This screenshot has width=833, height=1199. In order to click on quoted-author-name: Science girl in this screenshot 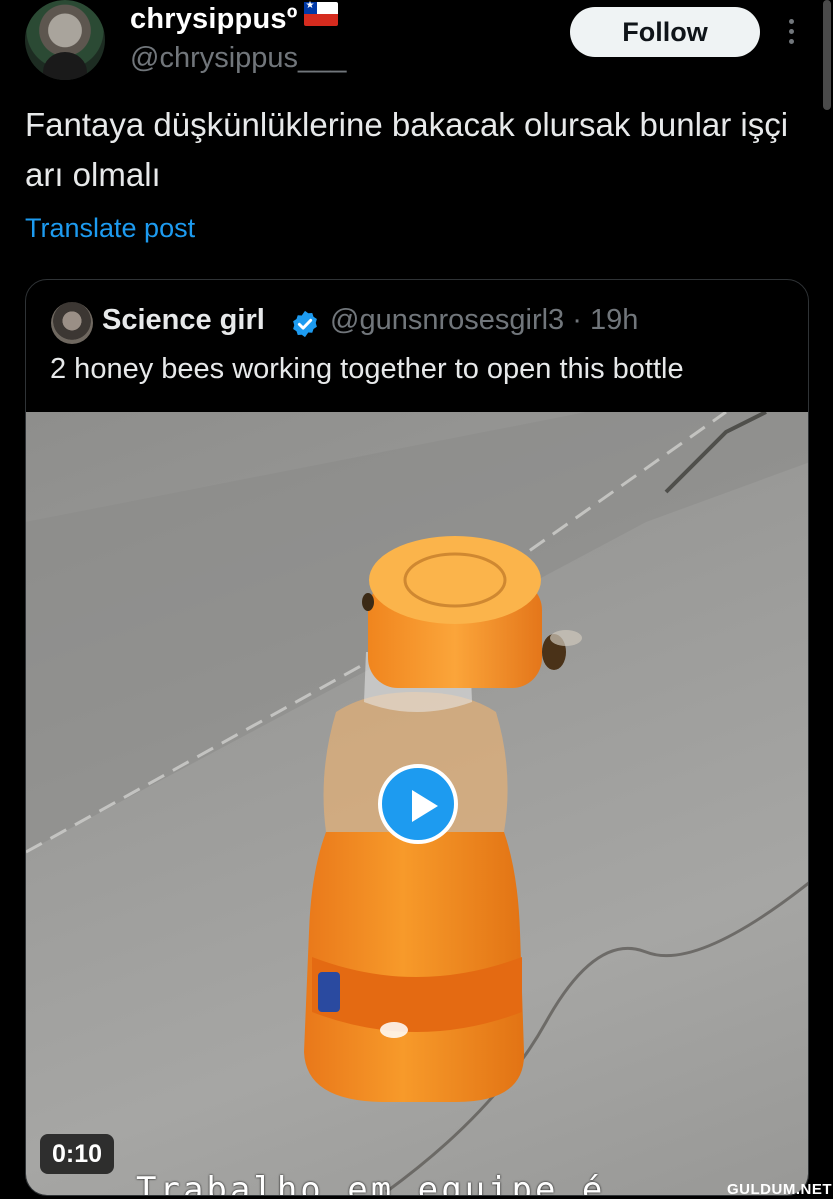, I will do `click(183, 320)`.